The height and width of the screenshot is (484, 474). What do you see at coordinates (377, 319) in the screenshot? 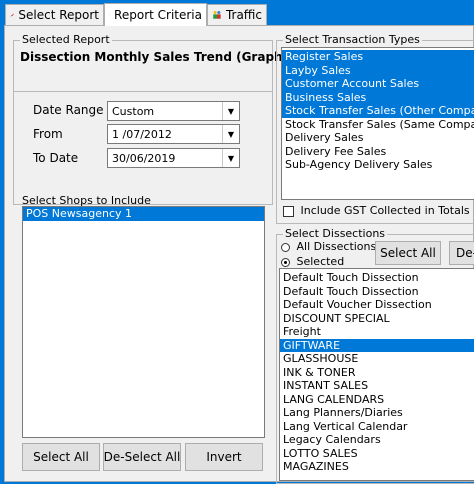
I see `list-item: DISCOUNT SPECIAL` at bounding box center [377, 319].